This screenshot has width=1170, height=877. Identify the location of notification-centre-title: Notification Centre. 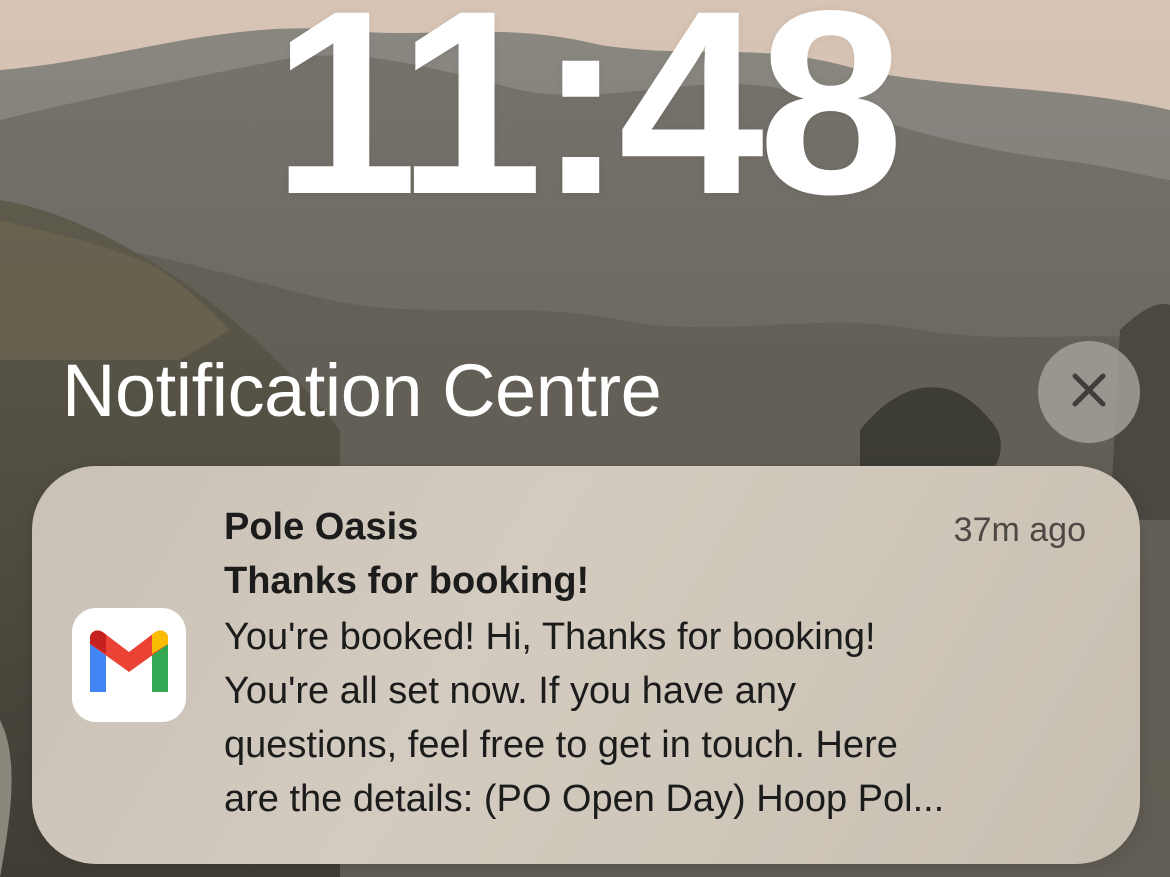
(362, 390).